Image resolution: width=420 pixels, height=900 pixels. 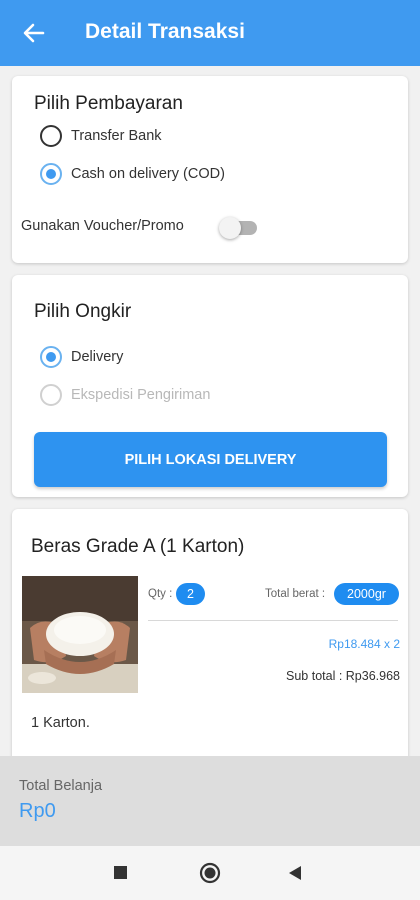 What do you see at coordinates (83, 311) in the screenshot?
I see `shipping-title: Pilih Ongkir` at bounding box center [83, 311].